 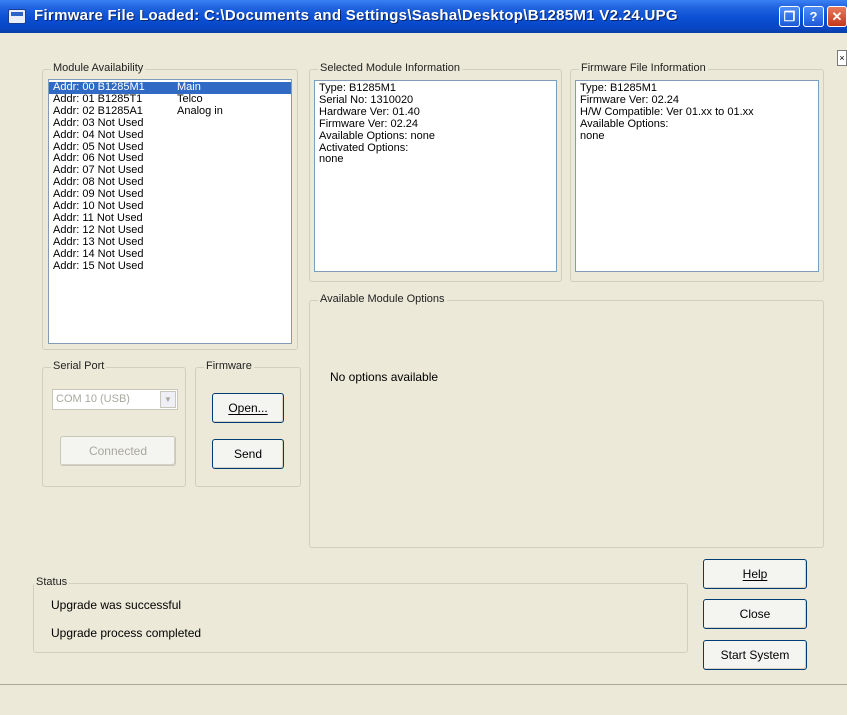 What do you see at coordinates (118, 451) in the screenshot?
I see `connected-button: Connected` at bounding box center [118, 451].